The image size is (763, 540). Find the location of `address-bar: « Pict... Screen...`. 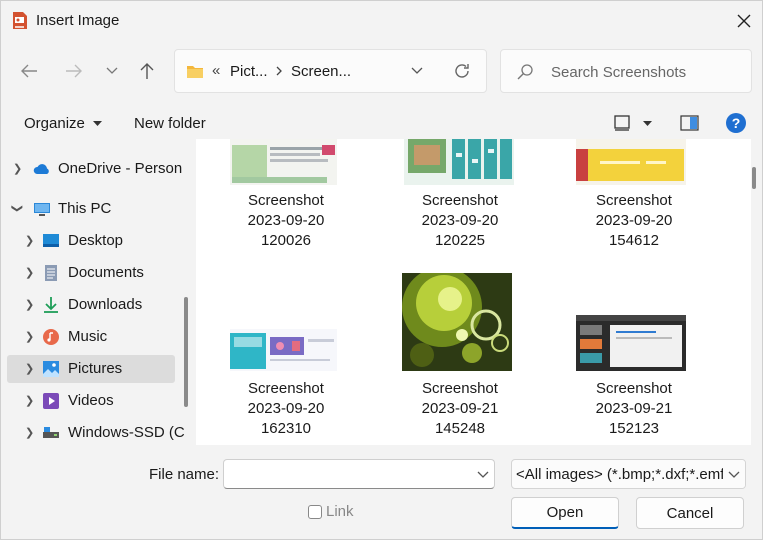

address-bar: « Pict... Screen... is located at coordinates (330, 71).